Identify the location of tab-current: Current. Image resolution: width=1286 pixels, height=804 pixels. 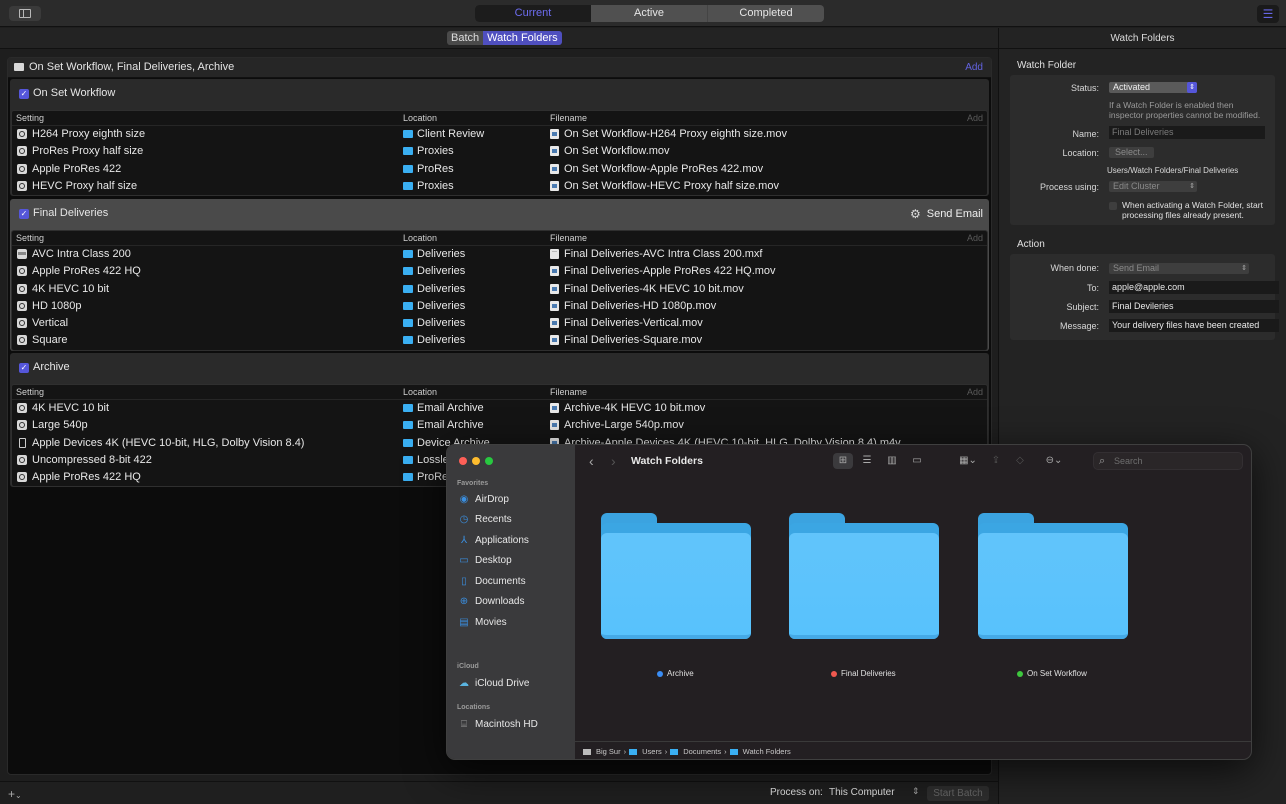
(533, 13).